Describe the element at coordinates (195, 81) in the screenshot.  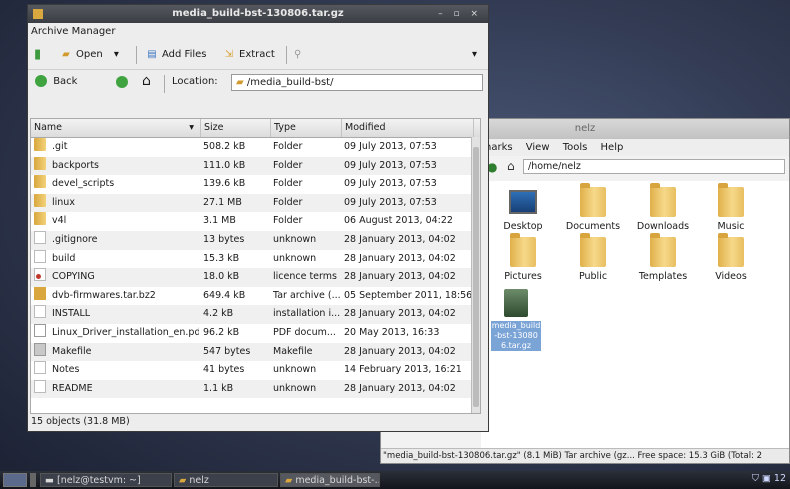
I see `location-label: Location:` at that location.